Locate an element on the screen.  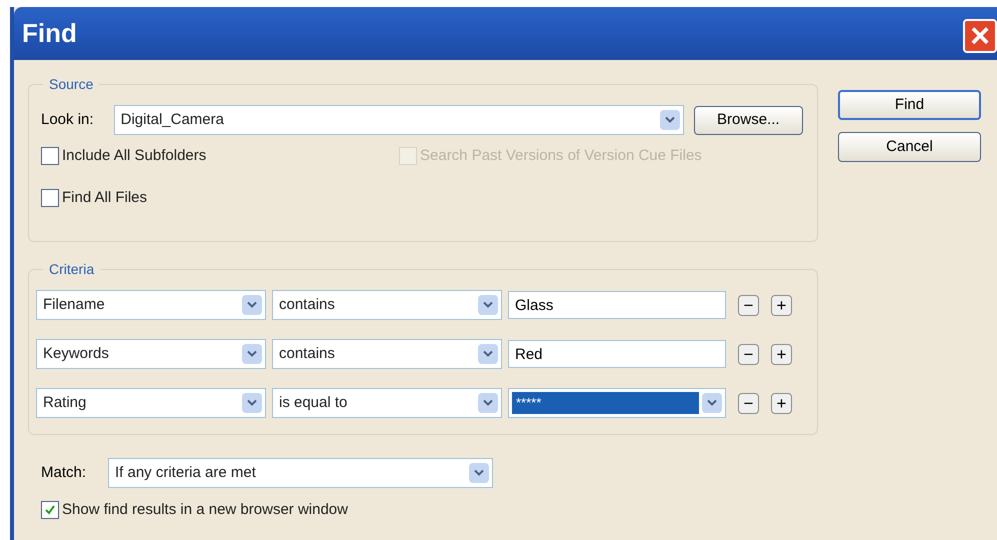
checkbox-label: Find All Files is located at coordinates (105, 198).